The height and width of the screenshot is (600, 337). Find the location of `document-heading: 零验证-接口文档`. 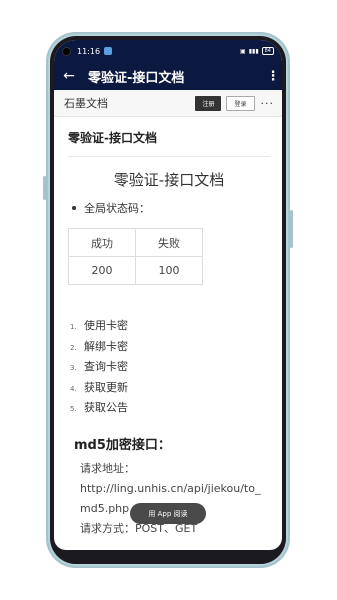

document-heading: 零验证-接口文档 is located at coordinates (169, 180).